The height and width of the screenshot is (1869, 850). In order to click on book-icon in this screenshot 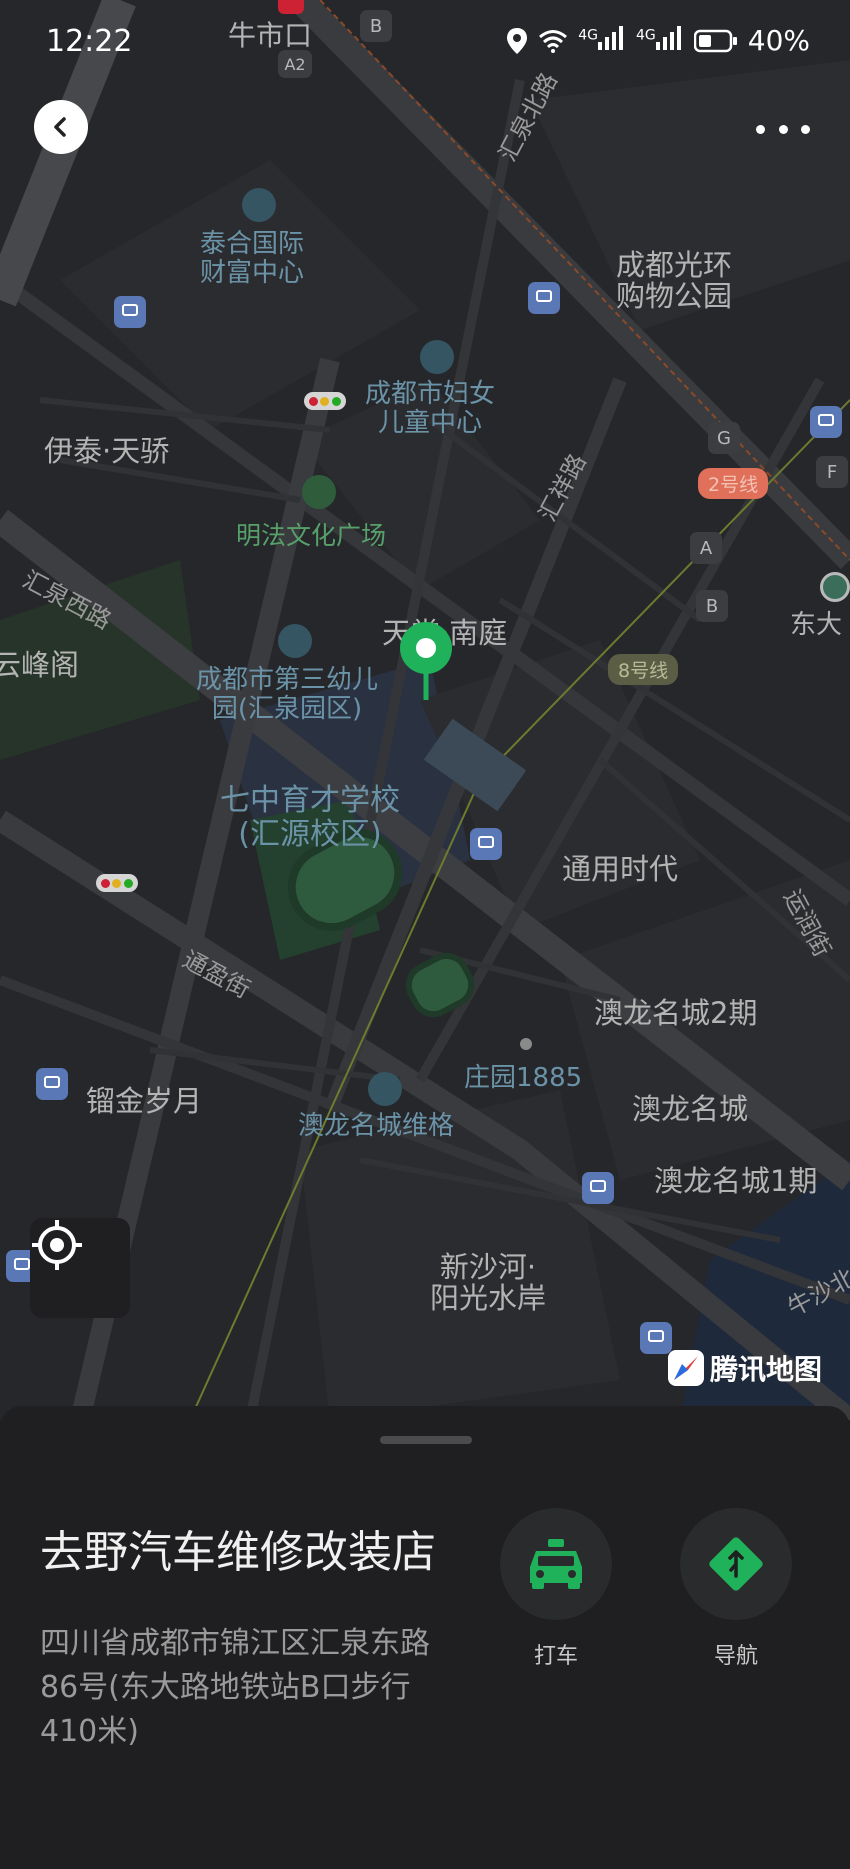, I will do `click(295, 641)`.